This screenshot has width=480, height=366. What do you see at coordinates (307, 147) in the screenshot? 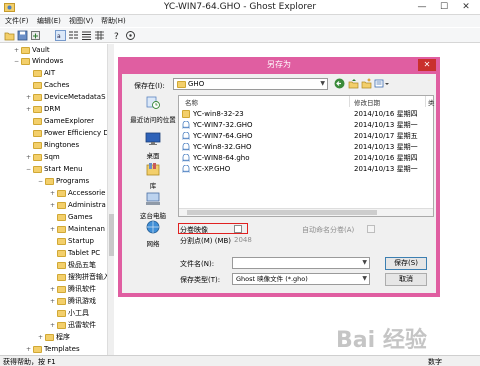
I see `file-row: YC-Win8-32.GHO 2014/10/13 星期一` at bounding box center [307, 147].